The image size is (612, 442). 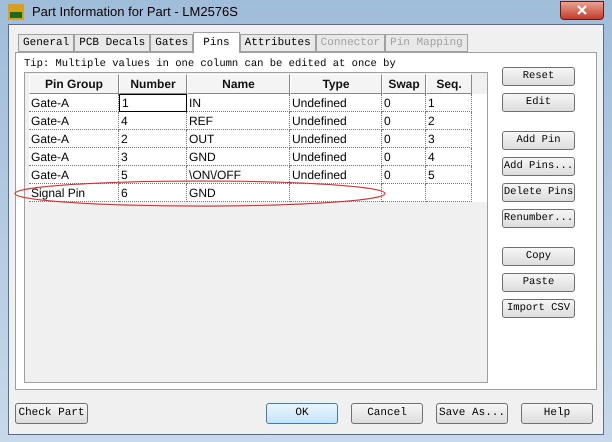 I want to click on app-icon, so click(x=16, y=12).